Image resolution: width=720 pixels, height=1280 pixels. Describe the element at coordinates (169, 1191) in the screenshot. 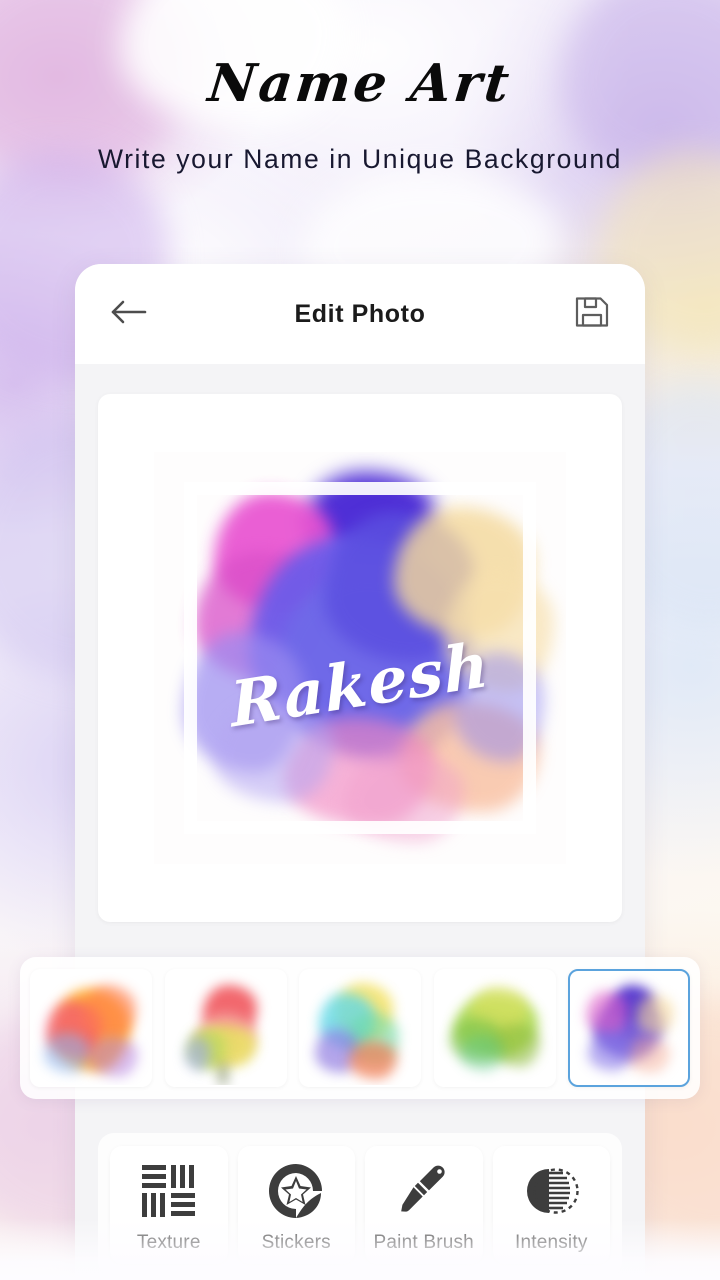

I see `texture-weave-icon` at that location.